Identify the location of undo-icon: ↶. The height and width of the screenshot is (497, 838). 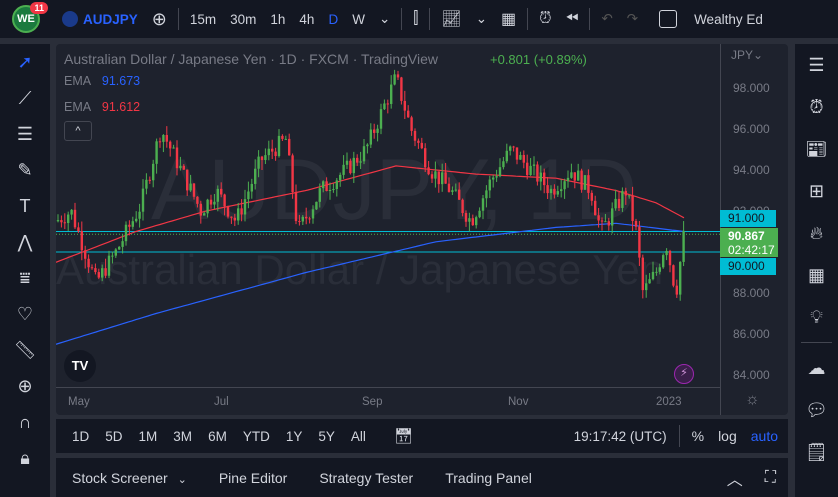
(606, 19).